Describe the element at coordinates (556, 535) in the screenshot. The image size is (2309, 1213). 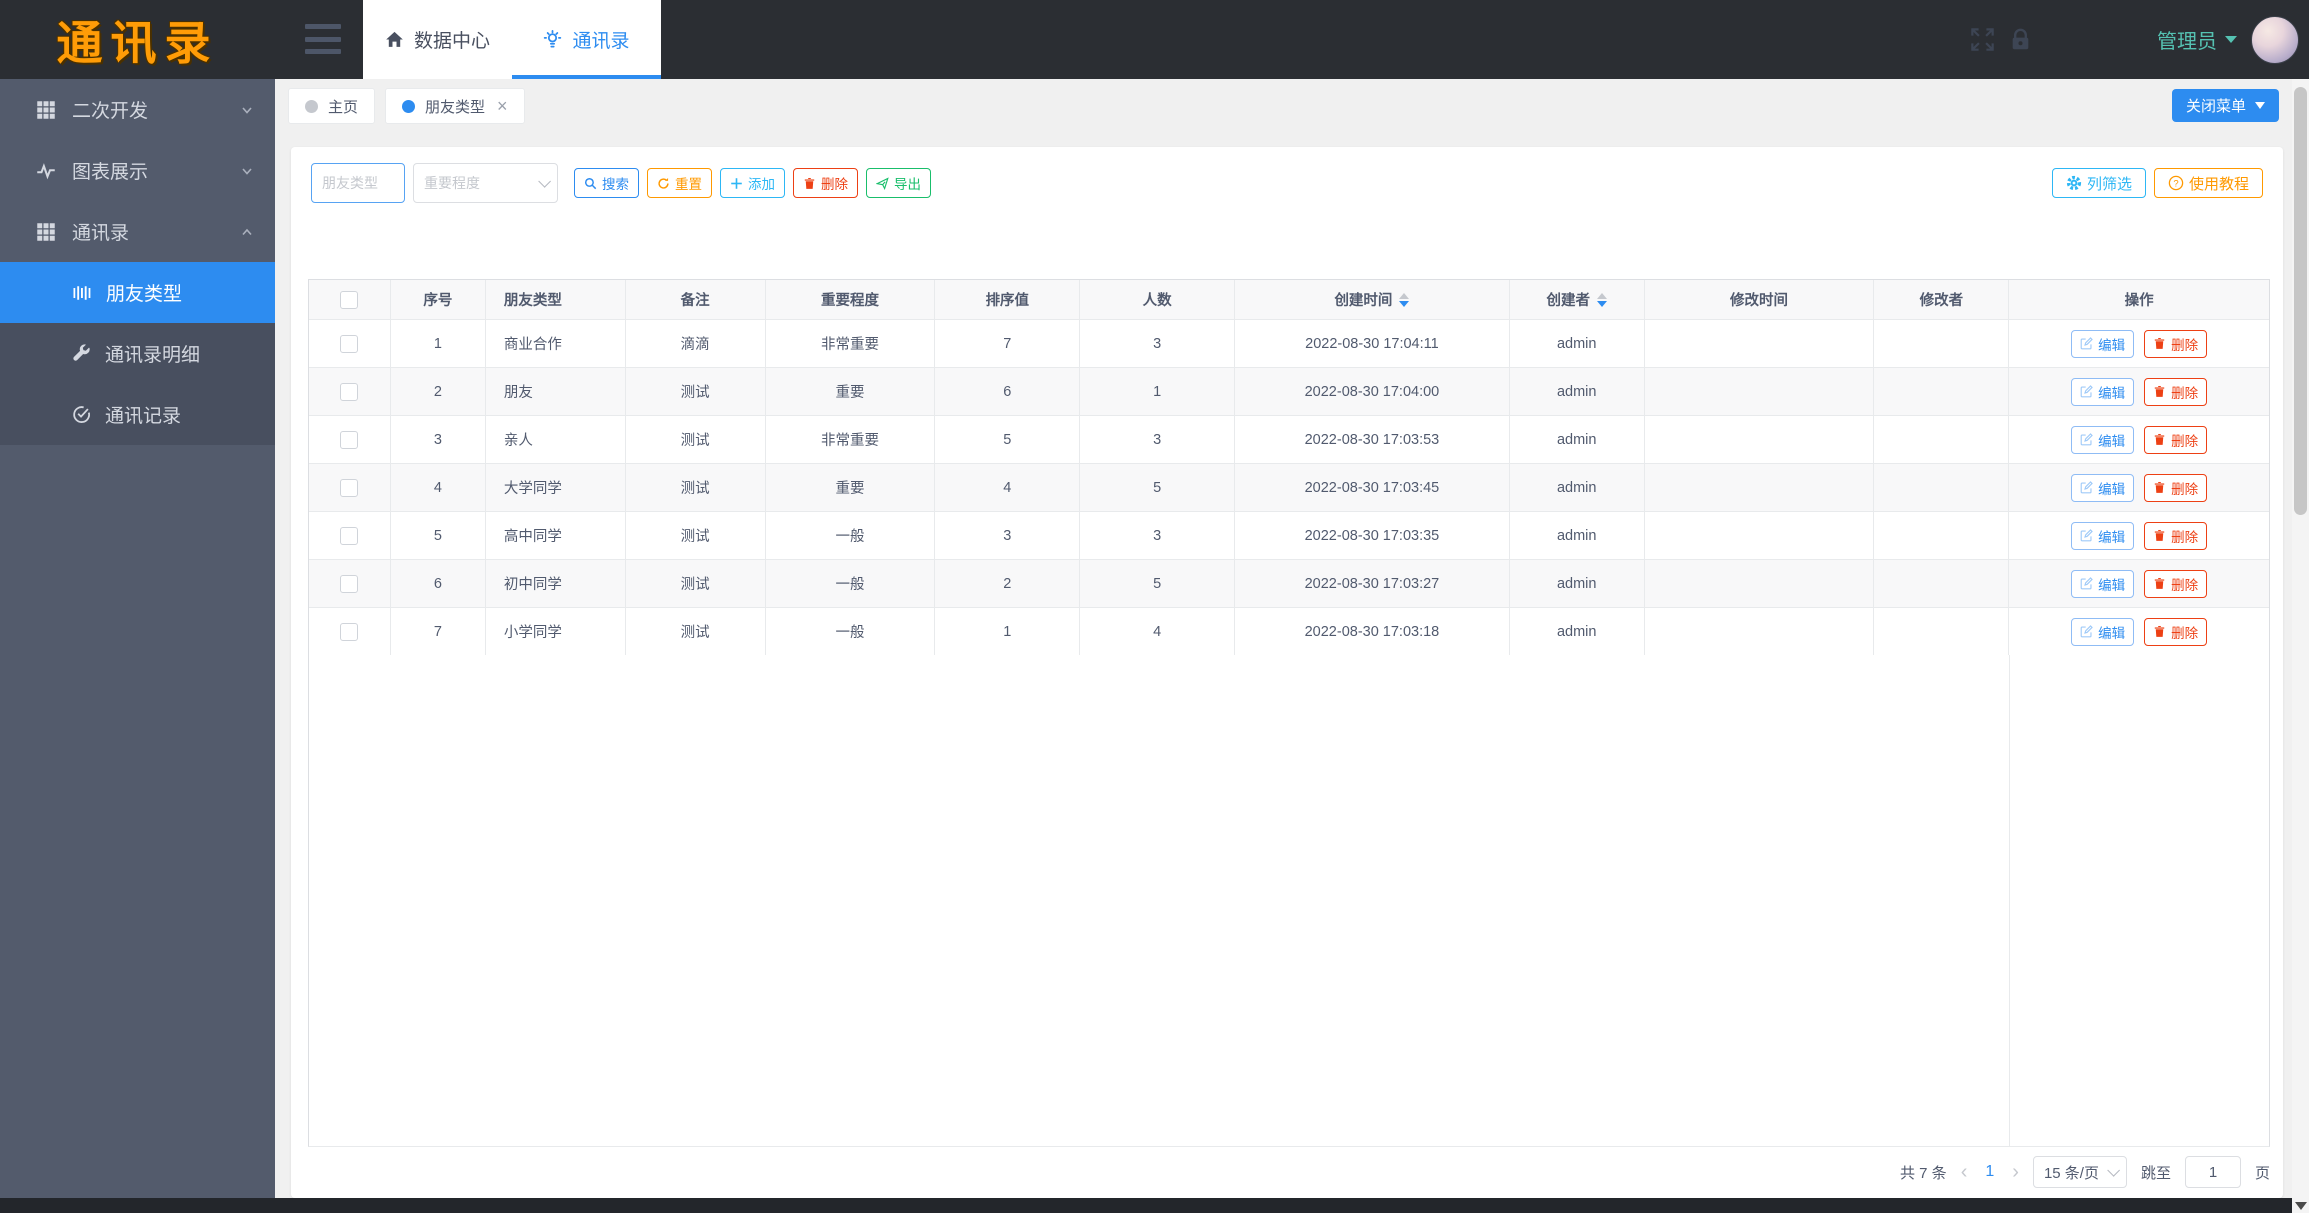
I see `cell-friend-type: 高中同学` at that location.